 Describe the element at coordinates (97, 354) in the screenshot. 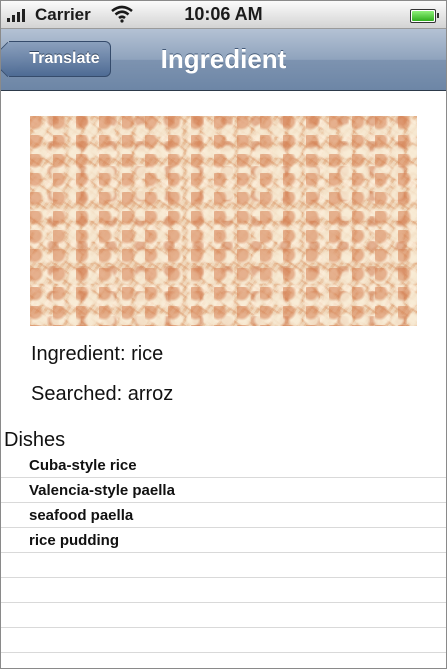

I see `ingredient-label: Ingredient: rice` at that location.